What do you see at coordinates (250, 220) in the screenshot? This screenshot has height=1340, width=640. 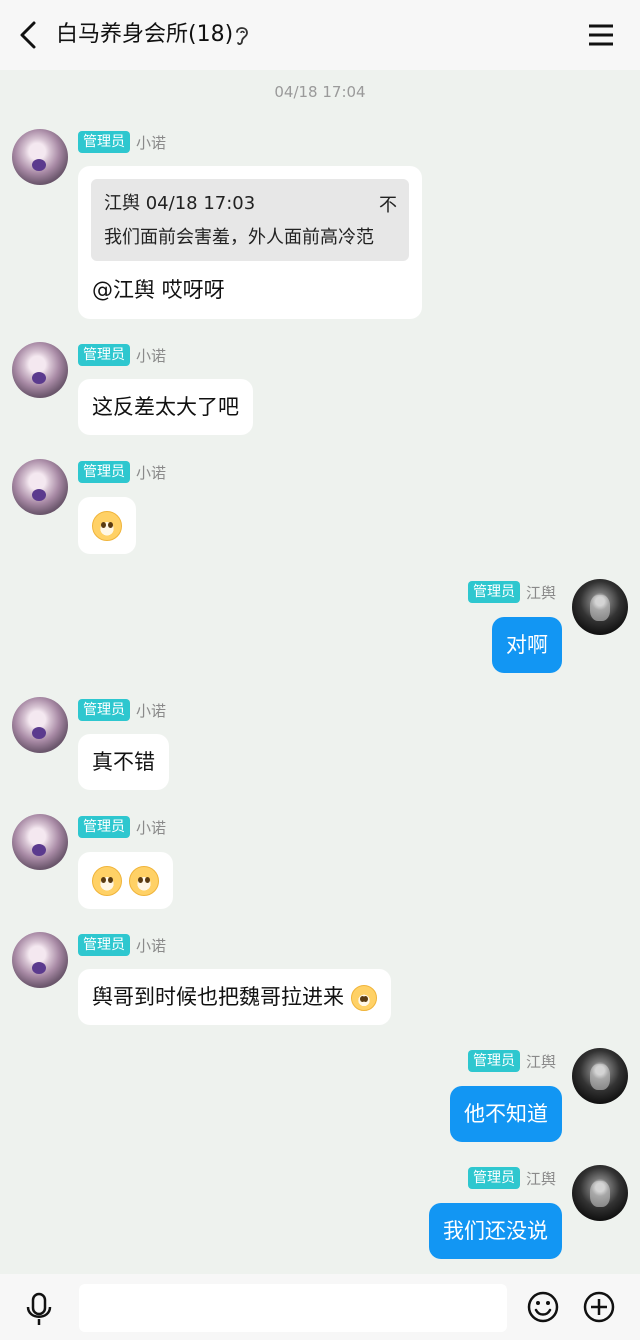 I see `quoted-message: 江舆 04/18 17:03 不 我们面前会害羞，外人面前高冷范` at bounding box center [250, 220].